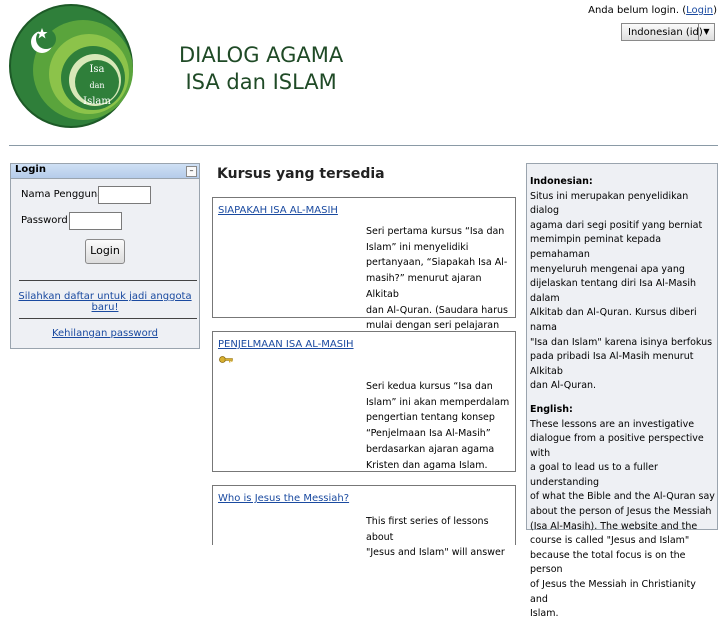 This screenshot has width=727, height=622. Describe the element at coordinates (286, 344) in the screenshot. I see `course-link: PENJELMAAN ISA AL-MASIH` at that location.